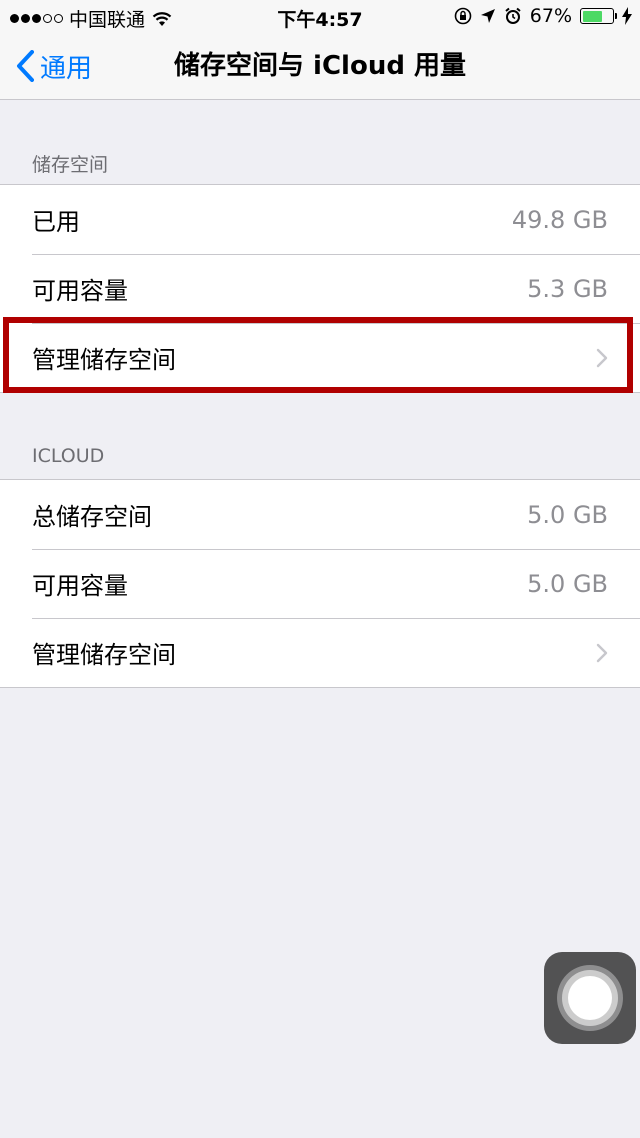 This screenshot has height=1138, width=640. Describe the element at coordinates (487, 16) in the screenshot. I see `location-arrow-icon` at that location.